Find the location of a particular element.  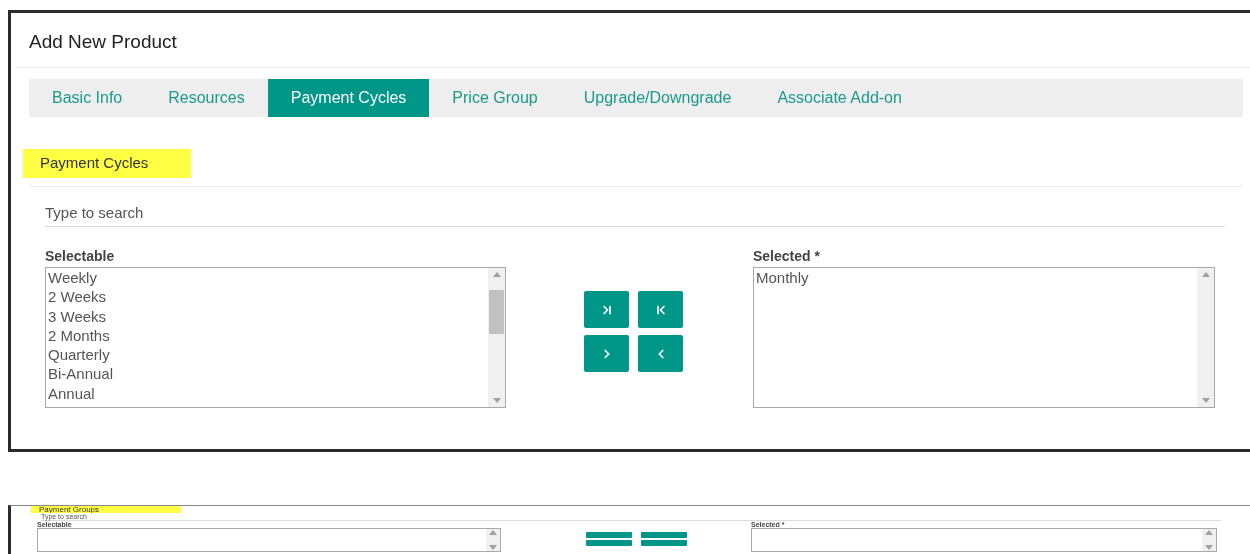

list-label: Selected * is located at coordinates (787, 256).